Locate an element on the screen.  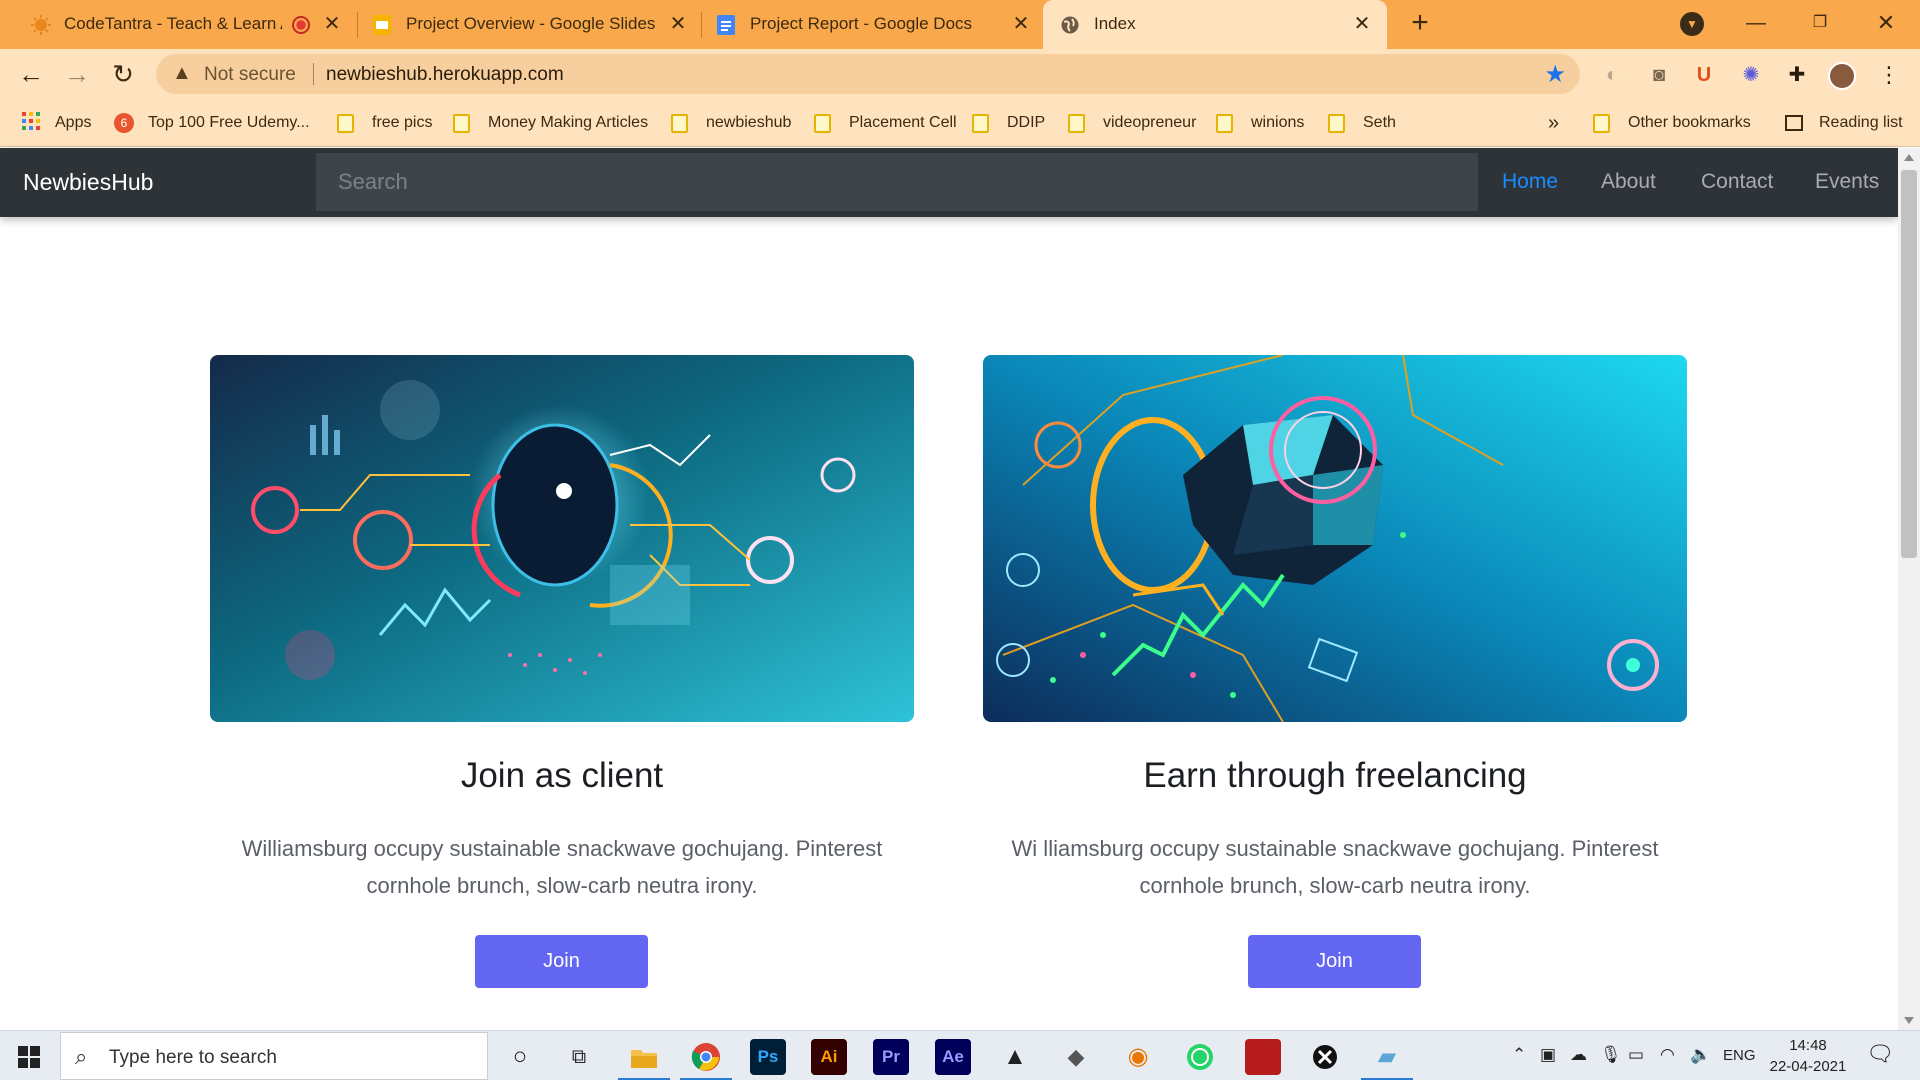
bookmark-newbieshub: newbieshub is located at coordinates (731, 123).